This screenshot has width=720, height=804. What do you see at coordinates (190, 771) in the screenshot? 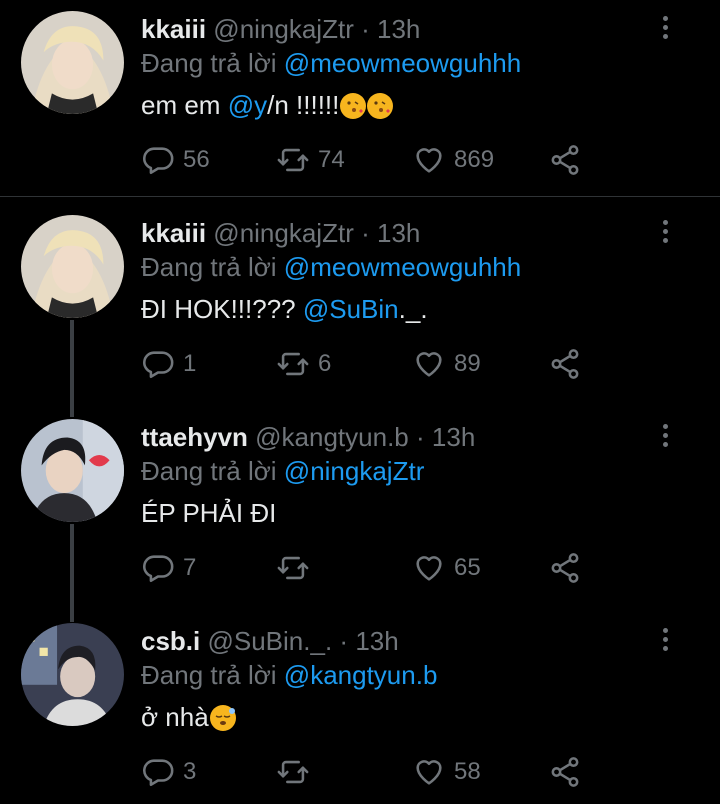
I see `reply-count: 3` at bounding box center [190, 771].